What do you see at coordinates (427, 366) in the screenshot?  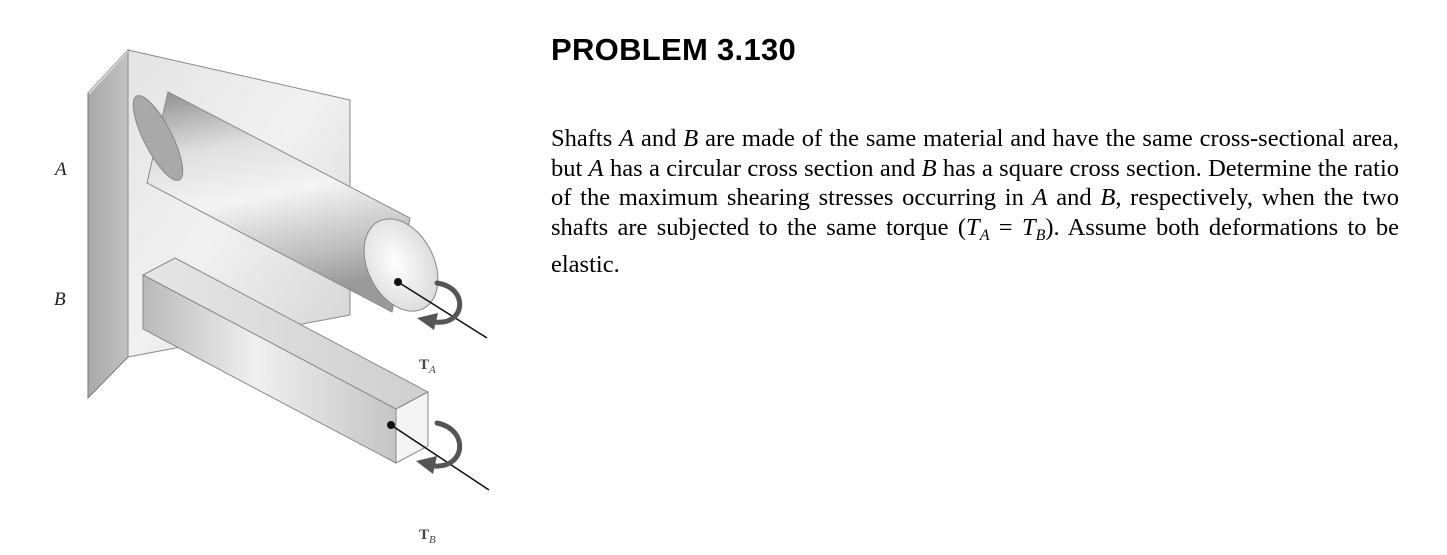 I see `torque-a-label: TA` at bounding box center [427, 366].